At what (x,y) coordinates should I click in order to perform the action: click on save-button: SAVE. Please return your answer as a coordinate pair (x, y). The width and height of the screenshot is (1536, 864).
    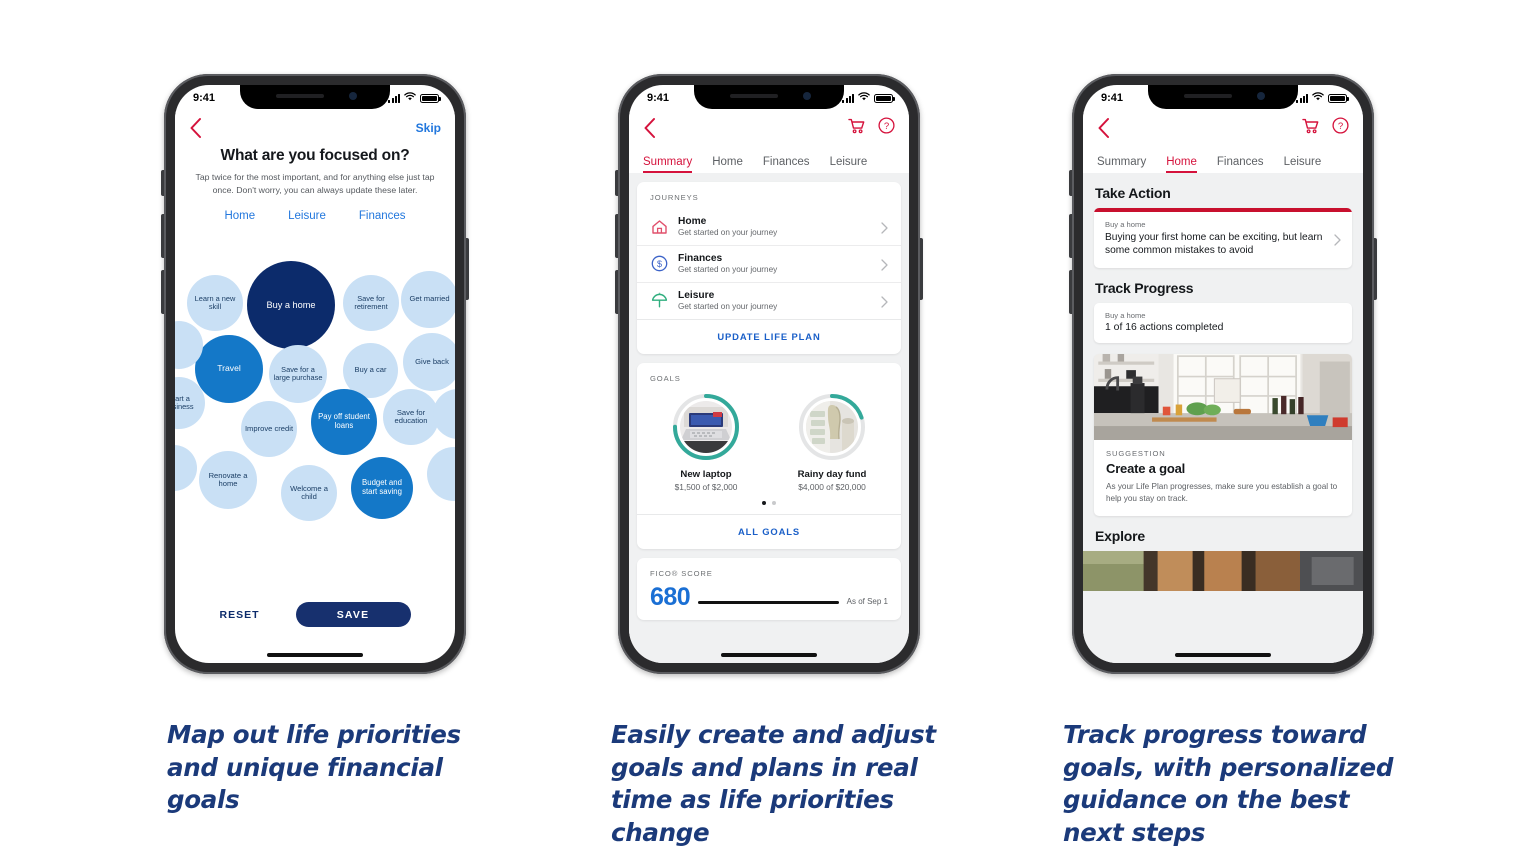
    Looking at the image, I should click on (353, 614).